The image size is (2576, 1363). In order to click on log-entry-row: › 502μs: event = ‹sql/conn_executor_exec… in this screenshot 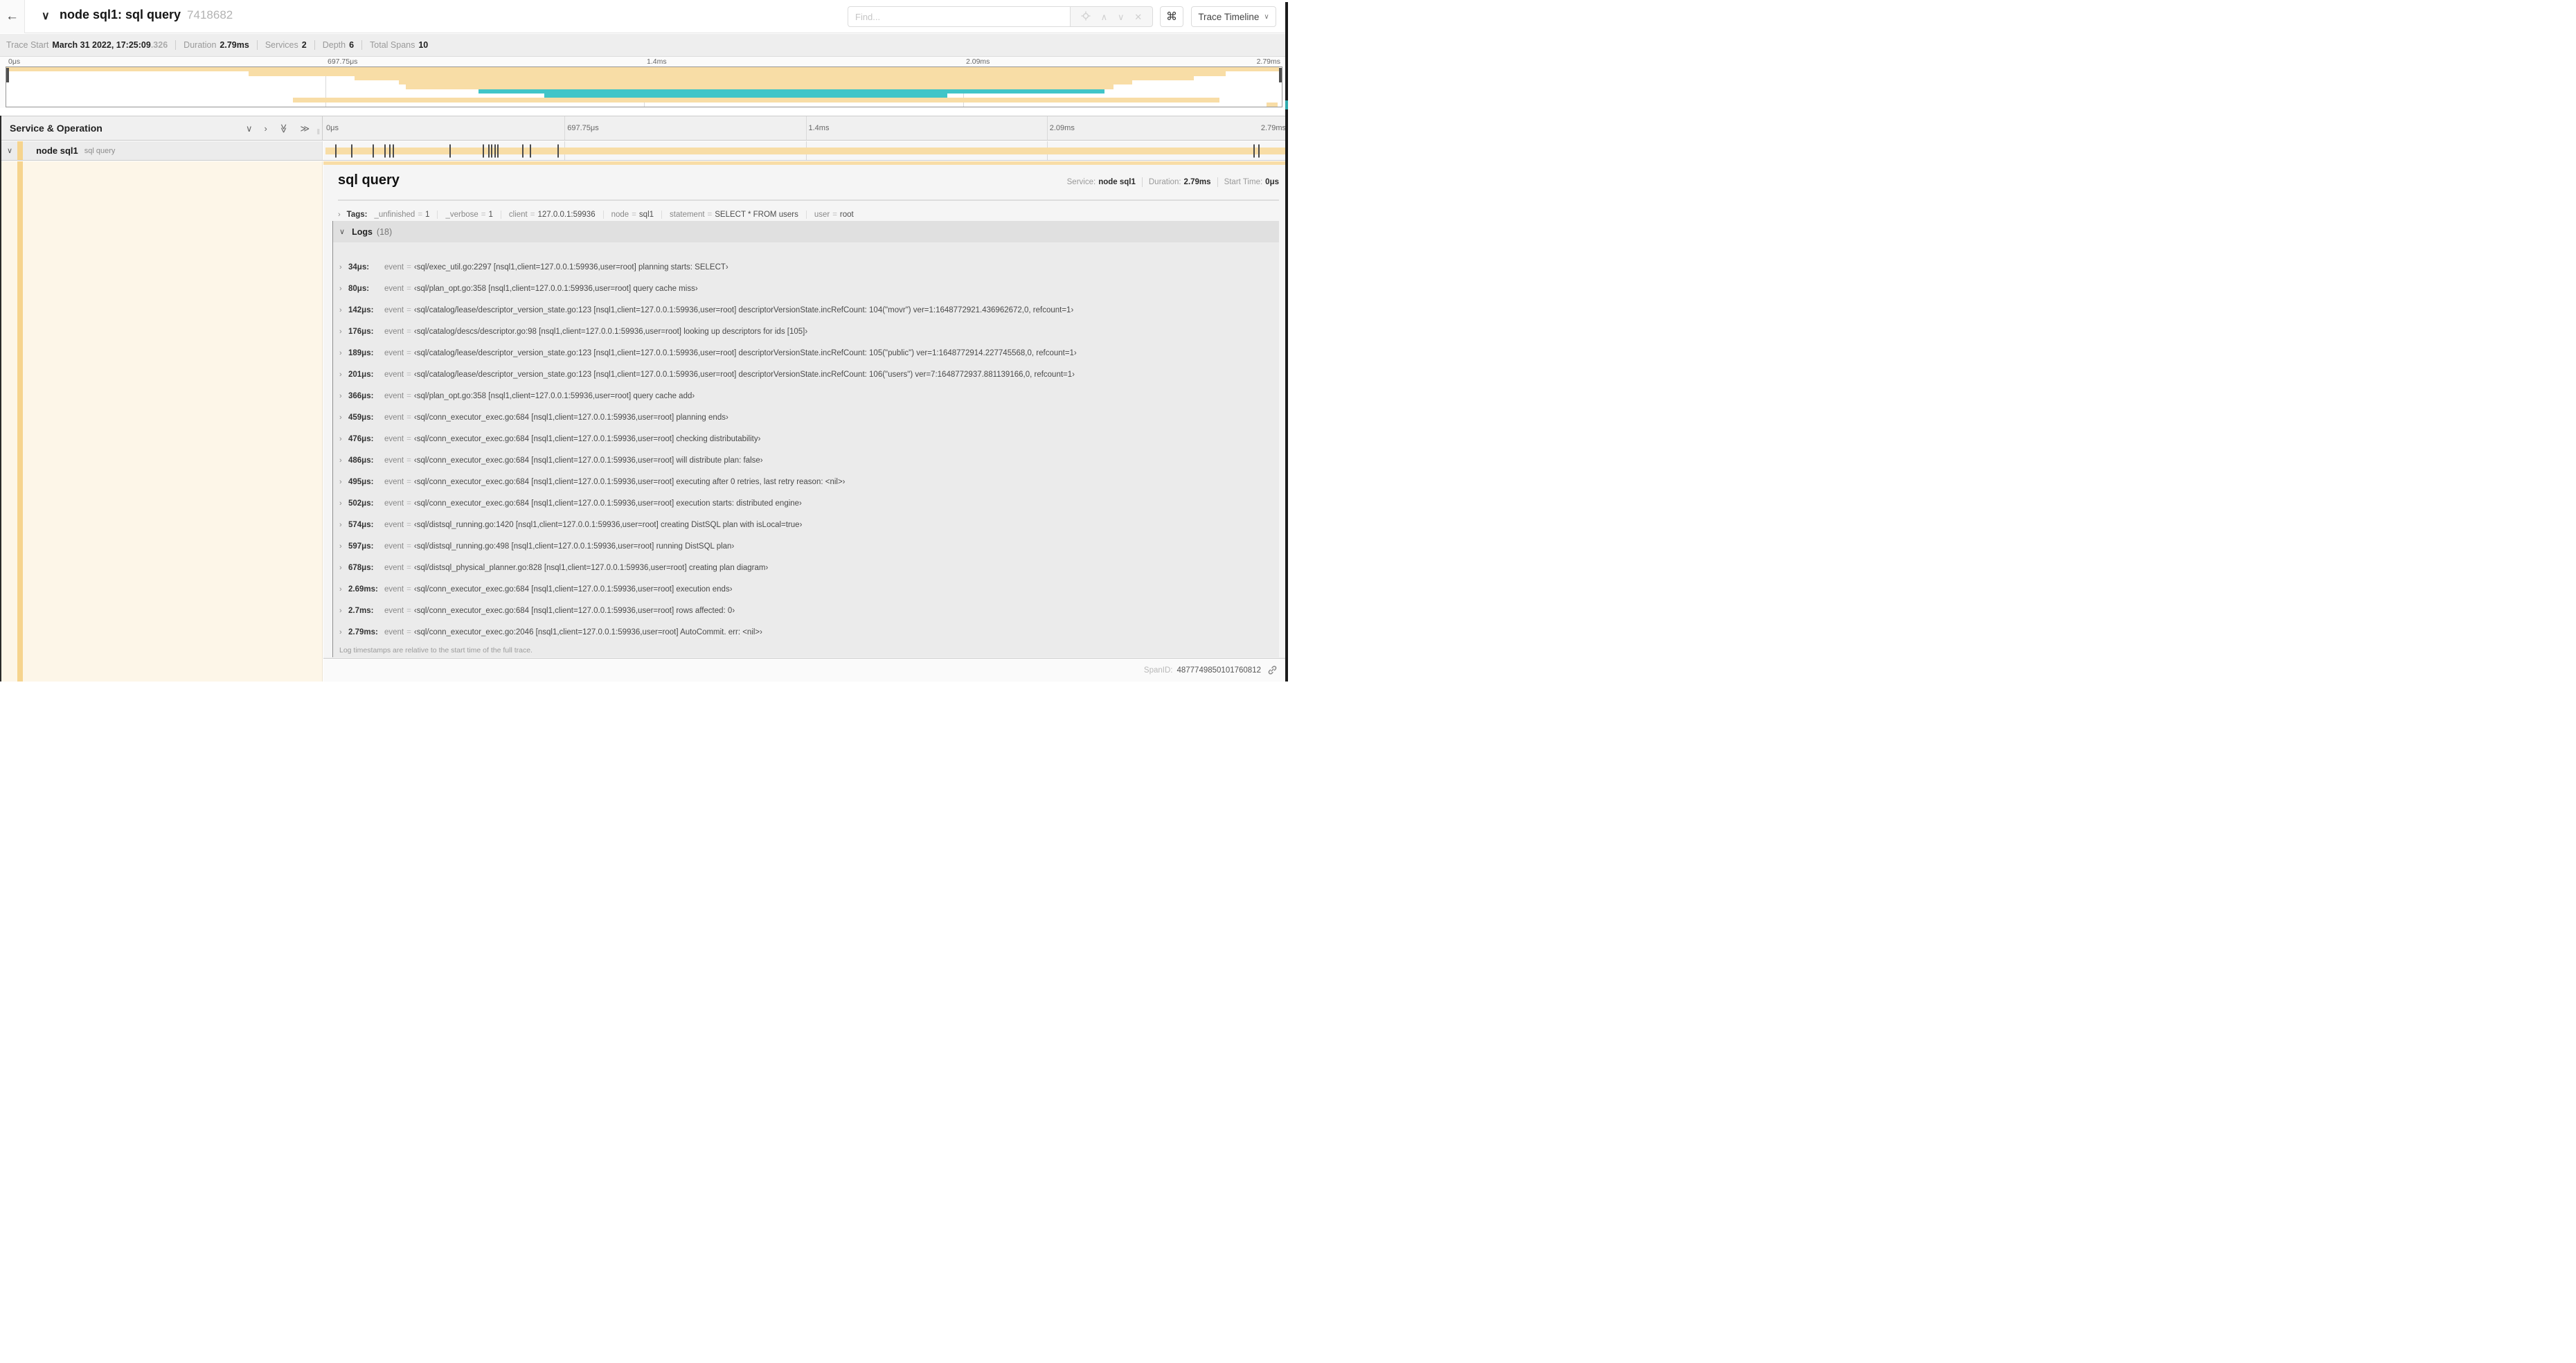, I will do `click(806, 503)`.